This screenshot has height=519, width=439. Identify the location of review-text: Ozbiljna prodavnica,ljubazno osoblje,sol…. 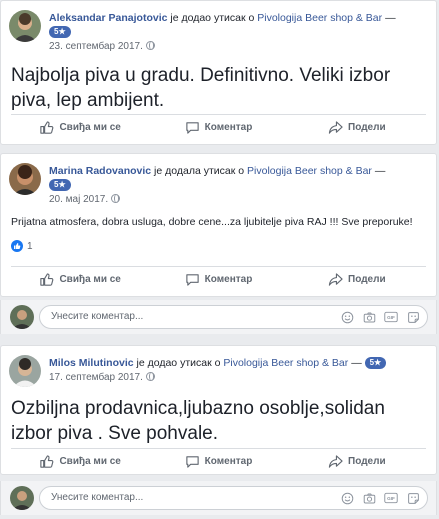
(198, 421).